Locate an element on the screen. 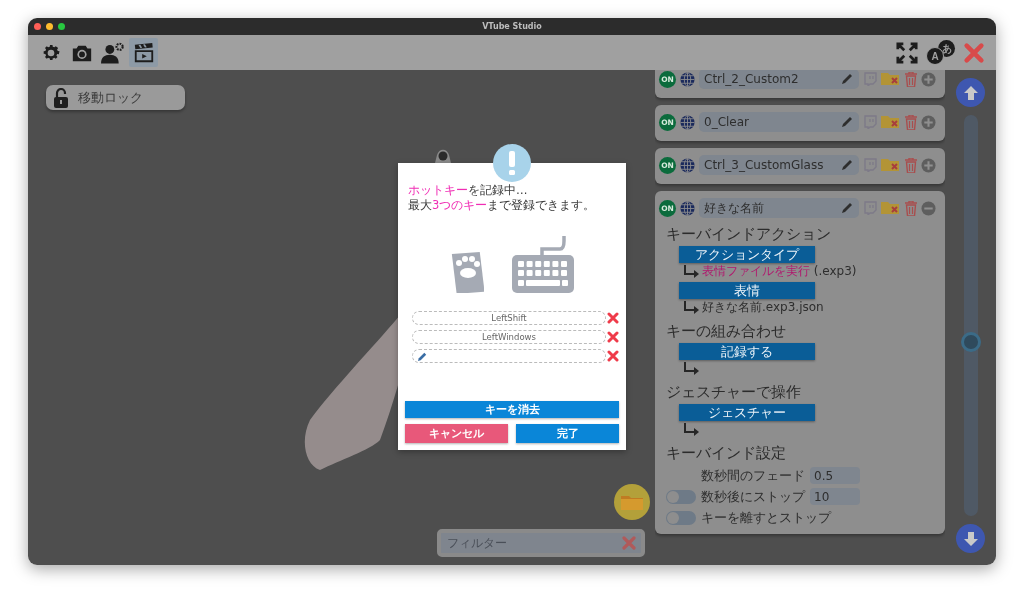 The image size is (1024, 602). hotkey-name-field: Ctrl_2_Custom2 is located at coordinates (779, 79).